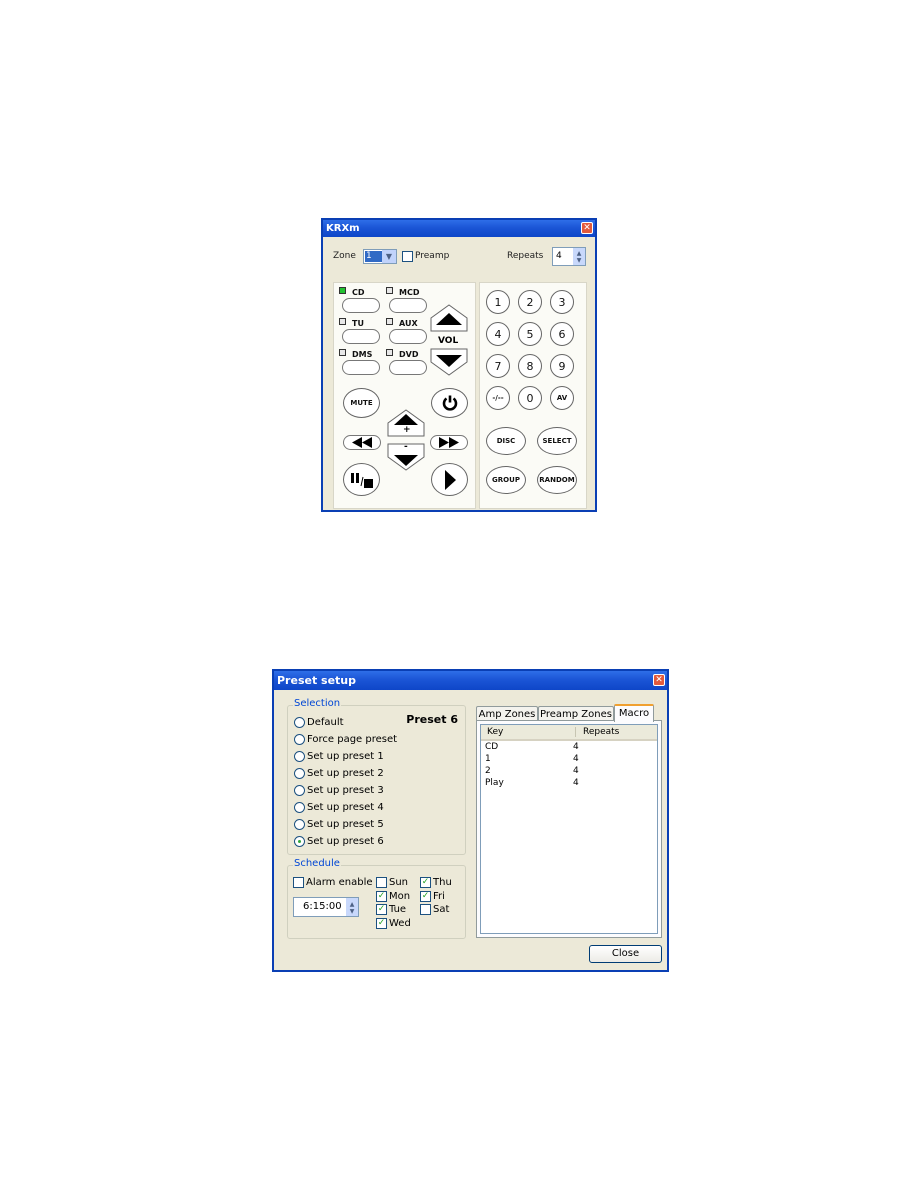  Describe the element at coordinates (373, 256) in the screenshot. I see `zone-value: 1` at that location.